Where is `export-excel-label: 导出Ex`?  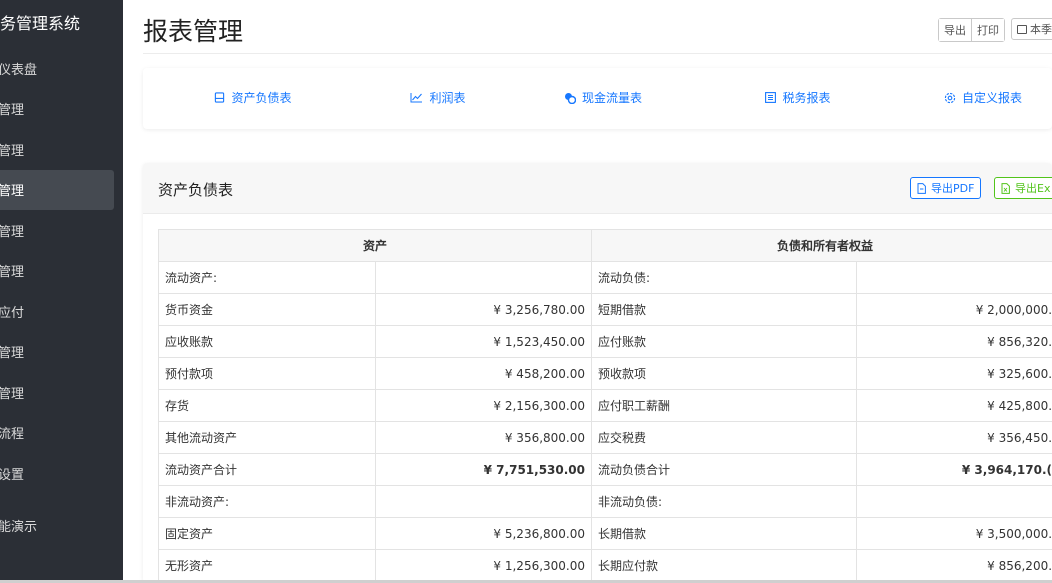 export-excel-label: 导出Ex is located at coordinates (1033, 188).